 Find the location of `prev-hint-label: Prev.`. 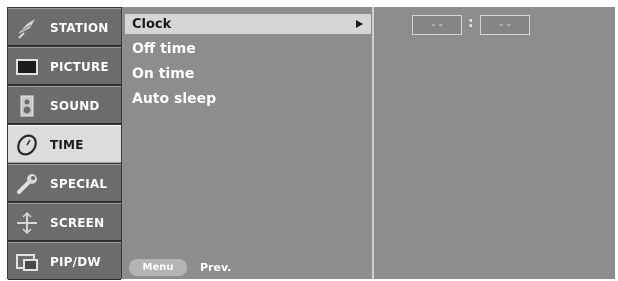

prev-hint-label: Prev. is located at coordinates (216, 267).